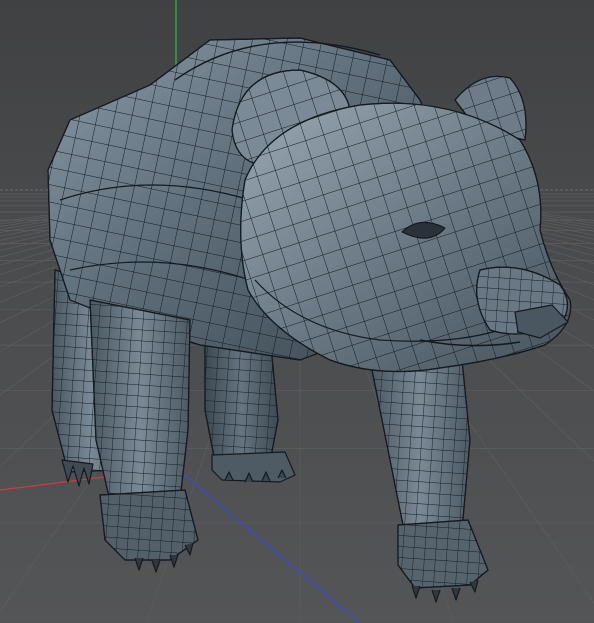  Describe the element at coordinates (268, 545) in the screenshot. I see `z-axis` at that location.